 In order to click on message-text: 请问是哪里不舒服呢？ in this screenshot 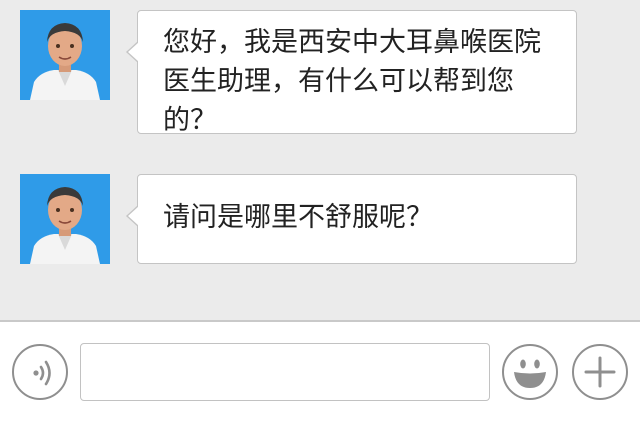, I will do `click(298, 217)`.